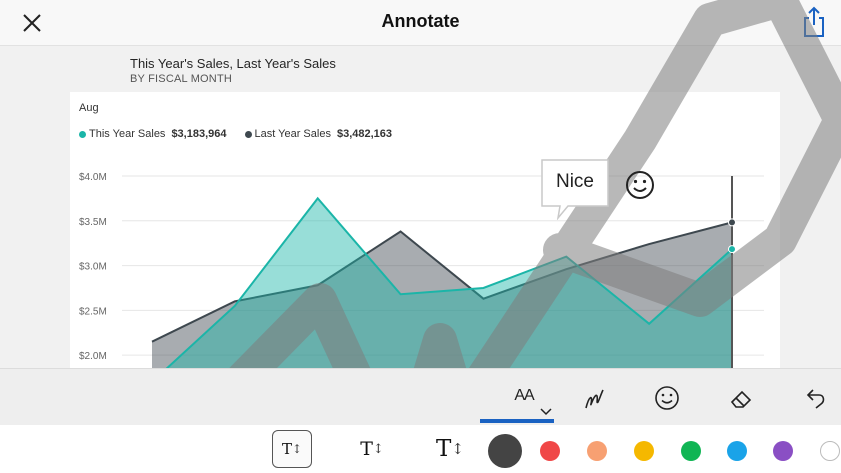 Image resolution: width=841 pixels, height=473 pixels. I want to click on callout-bubble, so click(575, 190).